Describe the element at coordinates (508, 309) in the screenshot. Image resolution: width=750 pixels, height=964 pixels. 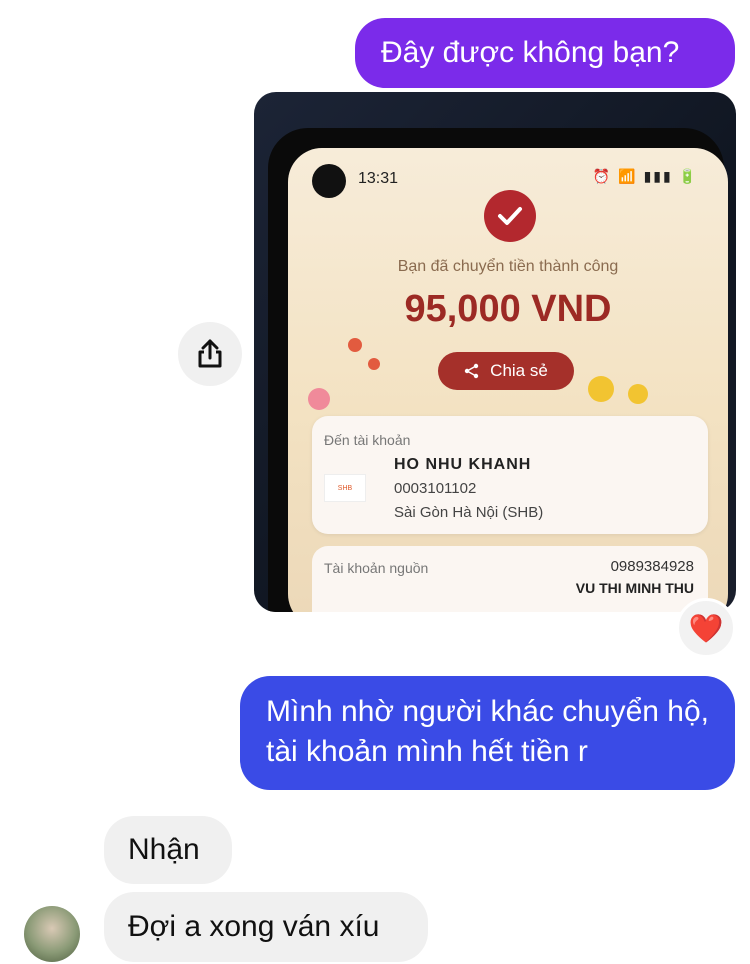
I see `amount: 95,000 VND` at that location.